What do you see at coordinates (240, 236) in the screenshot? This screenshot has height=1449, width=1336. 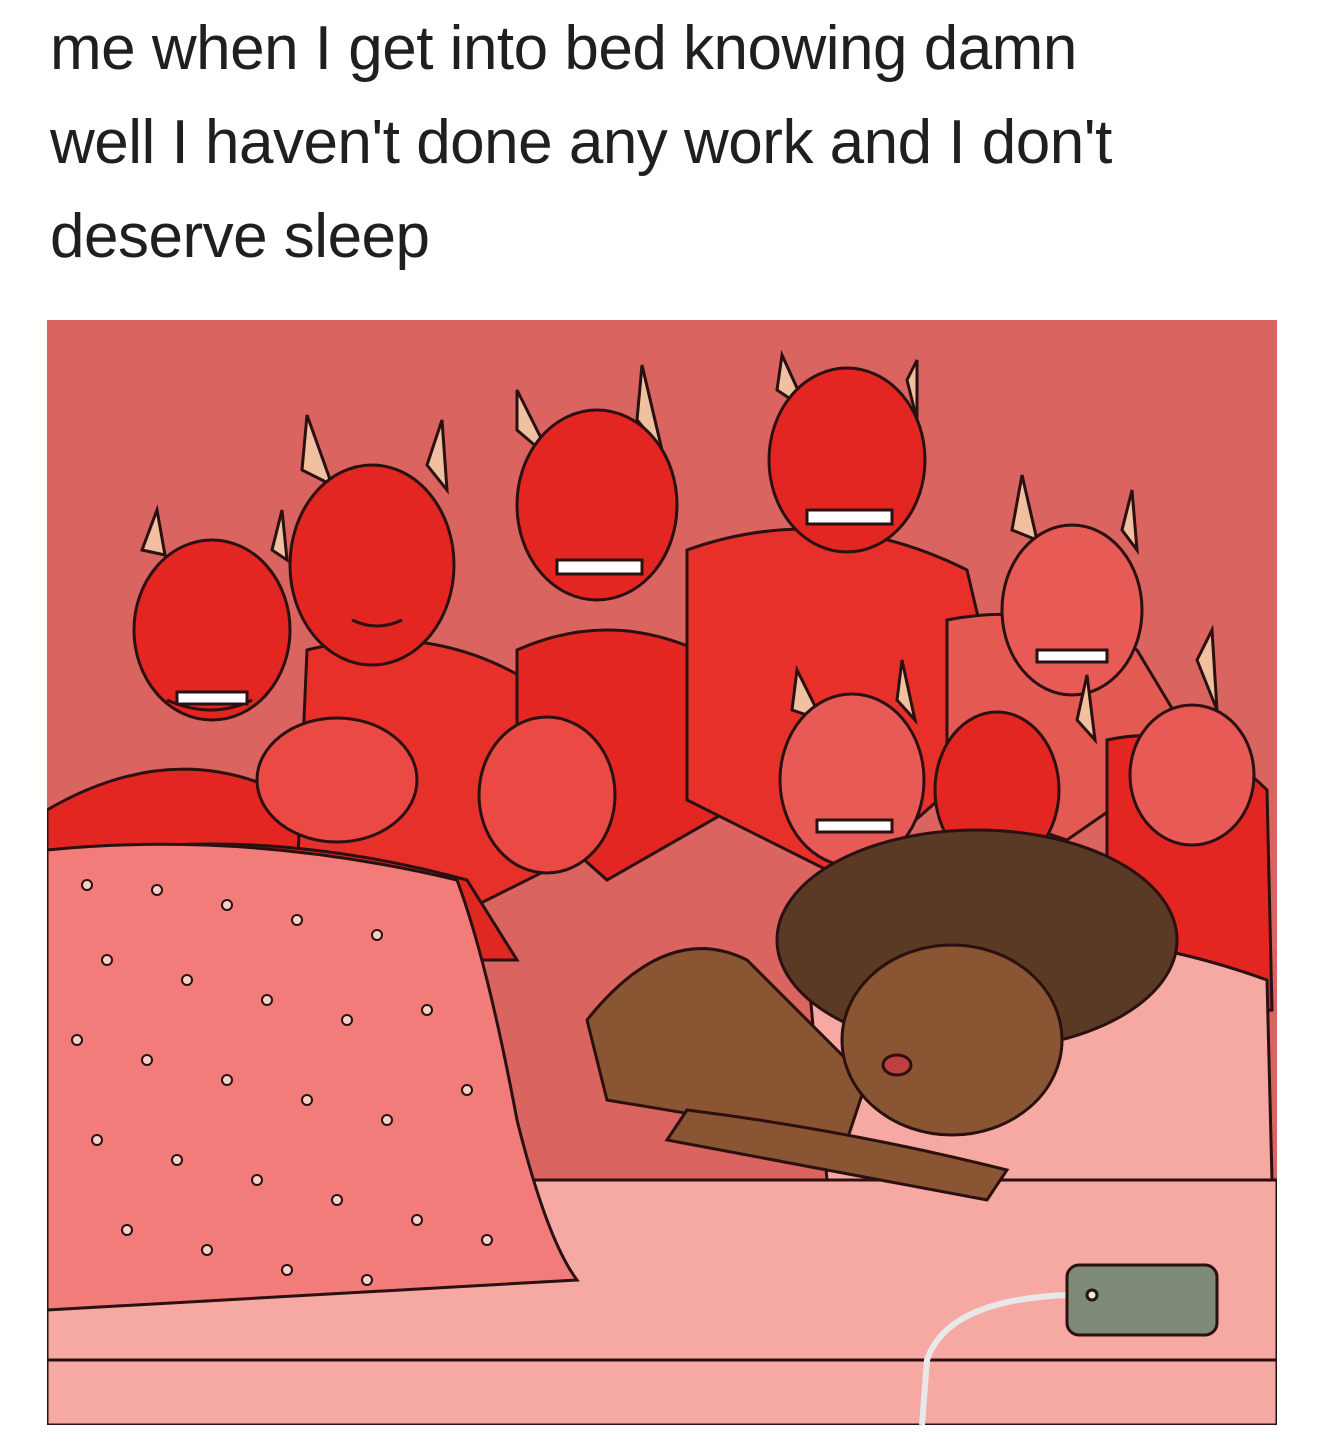 I see `caption-line-3: deserve sleep` at bounding box center [240, 236].